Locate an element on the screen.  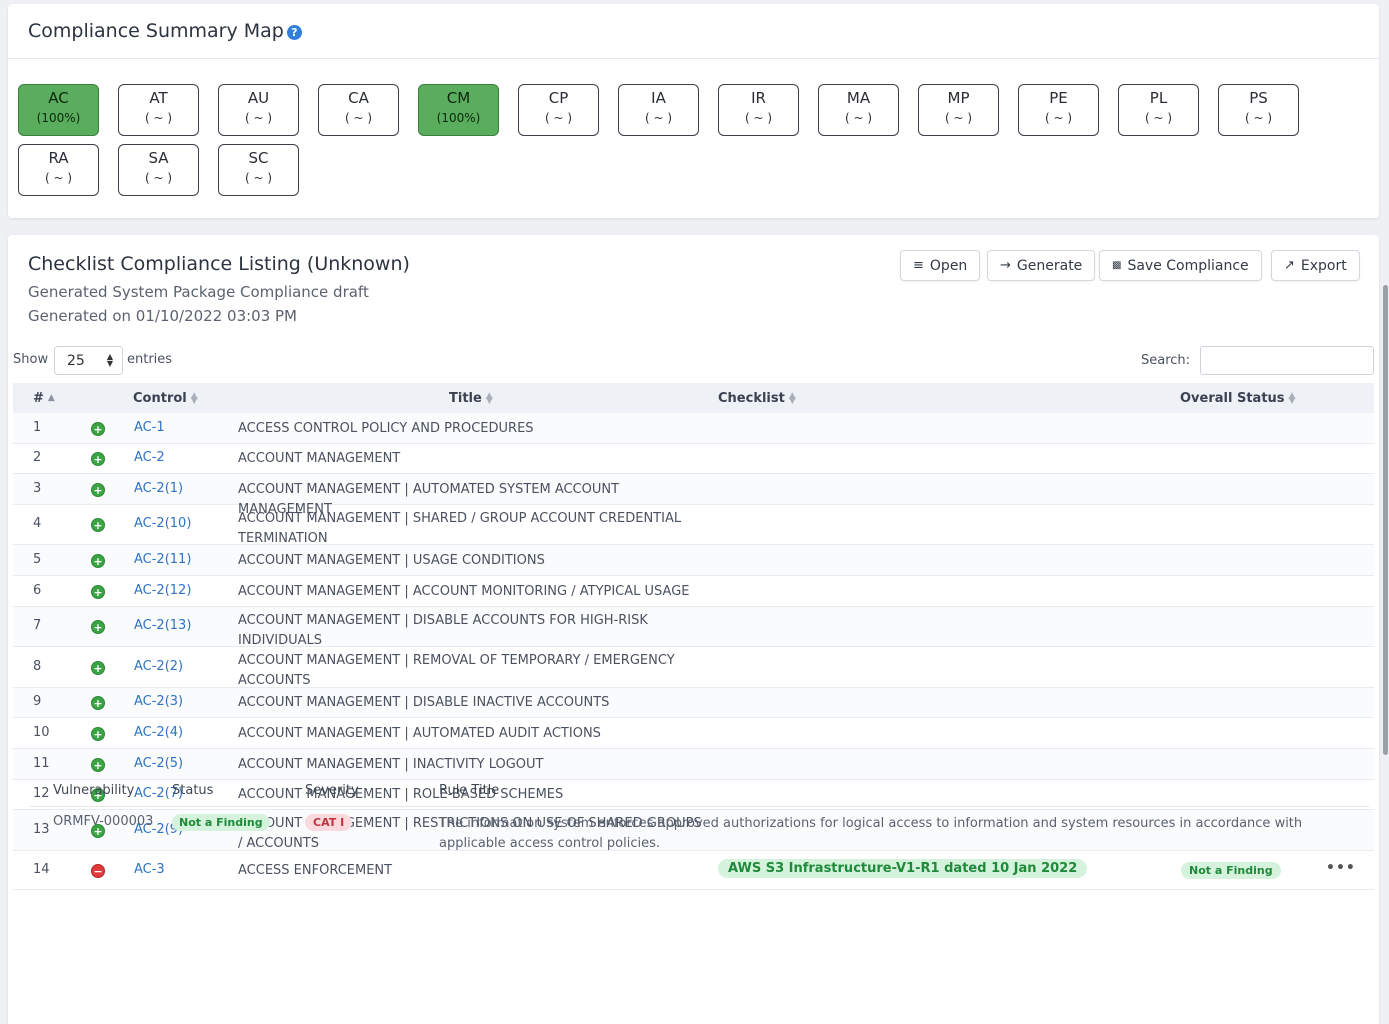
row-number: 9 is located at coordinates (37, 701).